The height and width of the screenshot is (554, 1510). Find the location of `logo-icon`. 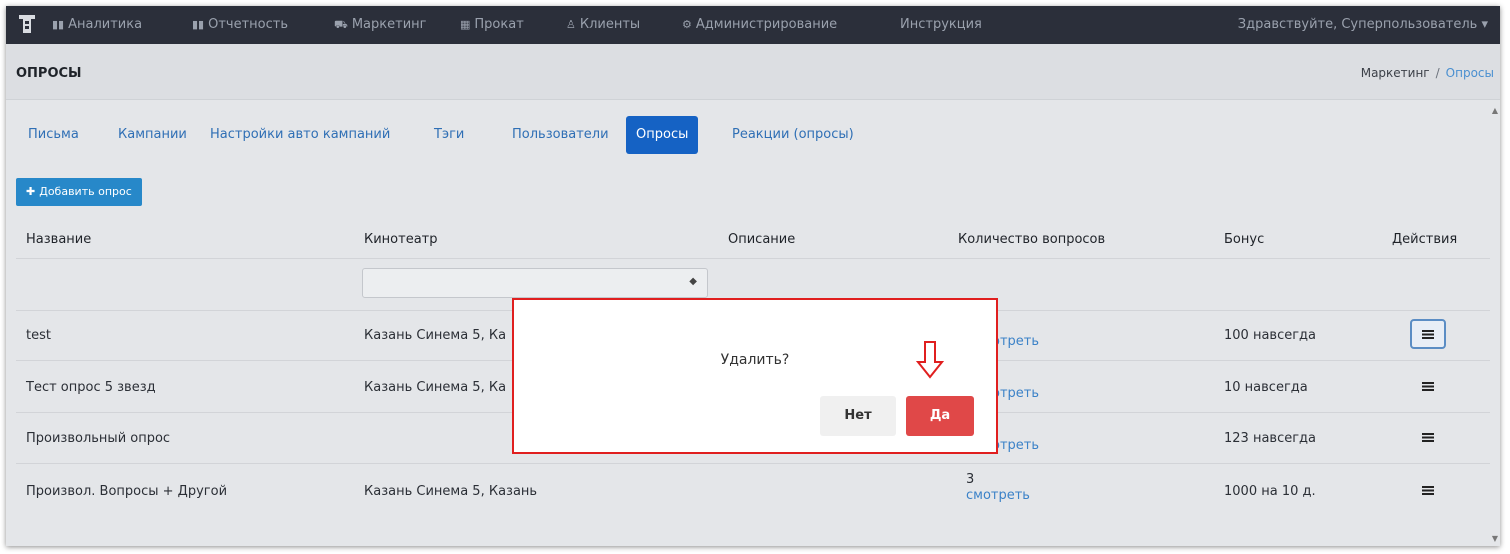

logo-icon is located at coordinates (27, 24).